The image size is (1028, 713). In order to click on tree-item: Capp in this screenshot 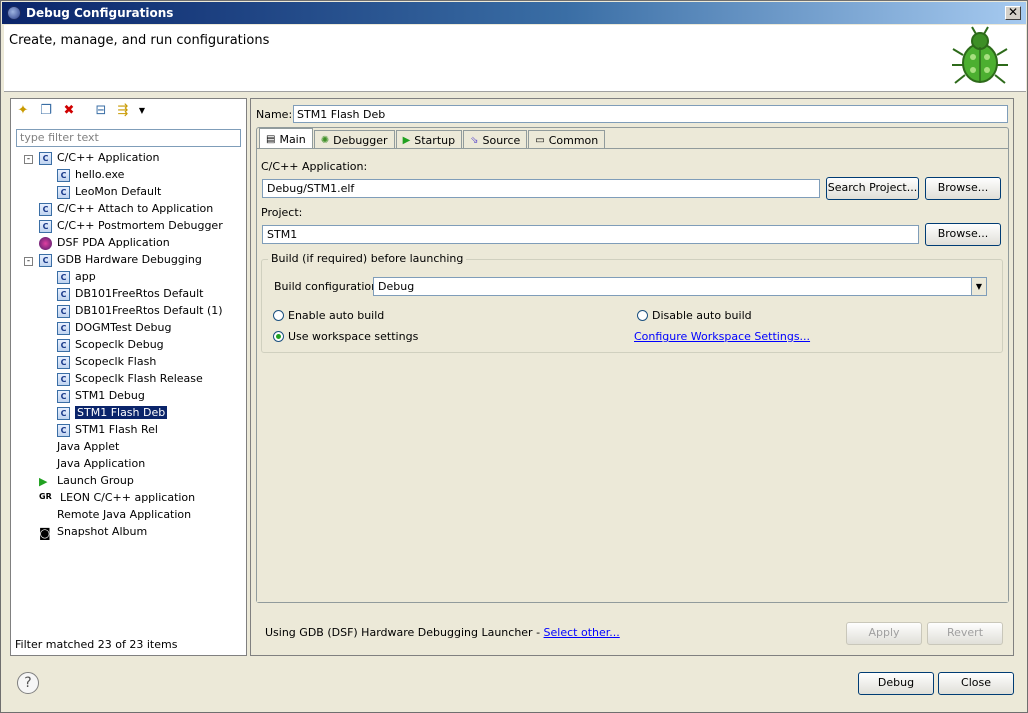, I will do `click(76, 278)`.